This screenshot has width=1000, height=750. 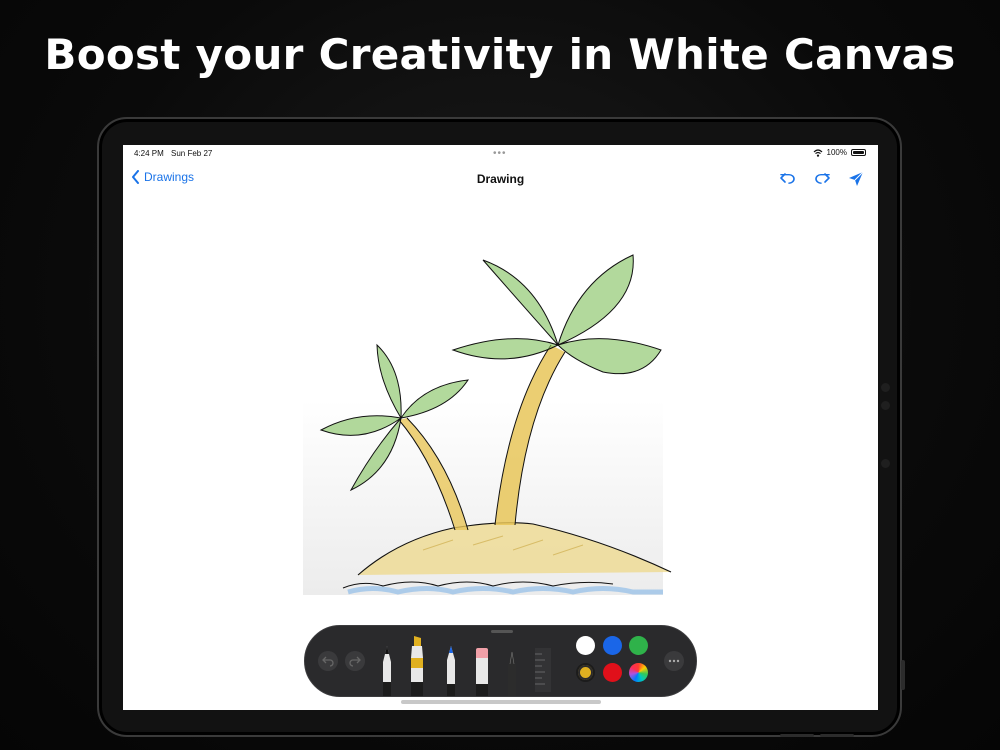 I want to click on home-indicator, so click(x=501, y=702).